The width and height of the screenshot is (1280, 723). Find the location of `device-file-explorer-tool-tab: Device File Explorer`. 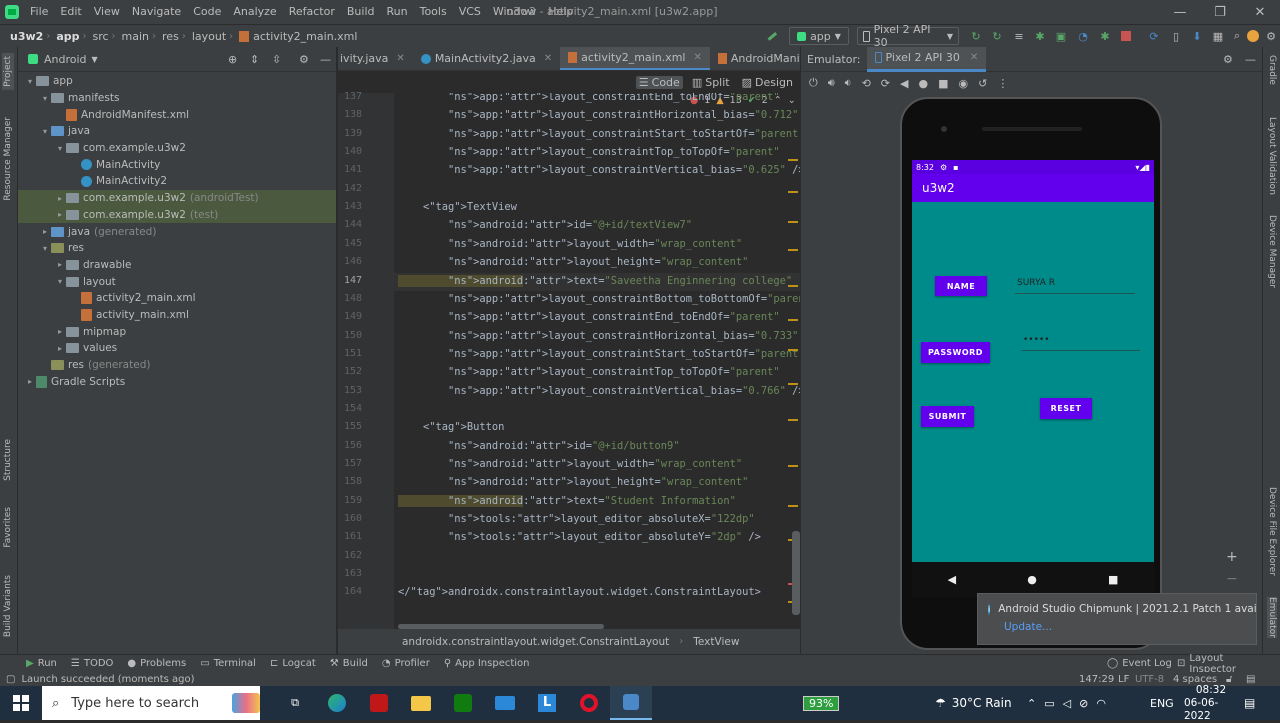

device-file-explorer-tool-tab: Device File Explorer is located at coordinates (1272, 531).